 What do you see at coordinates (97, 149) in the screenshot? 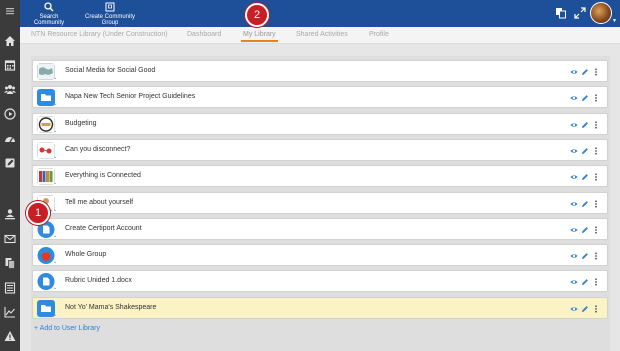
I see `library-item-title: Can you disconnect?` at bounding box center [97, 149].